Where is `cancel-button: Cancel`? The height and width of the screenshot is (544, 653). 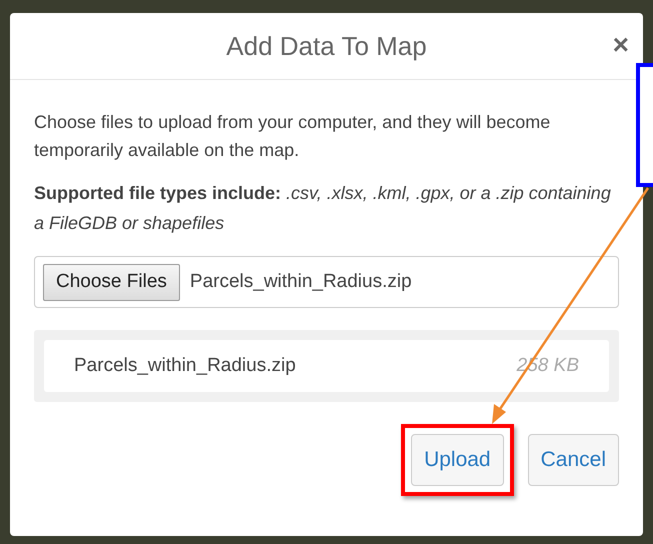
cancel-button: Cancel is located at coordinates (573, 460).